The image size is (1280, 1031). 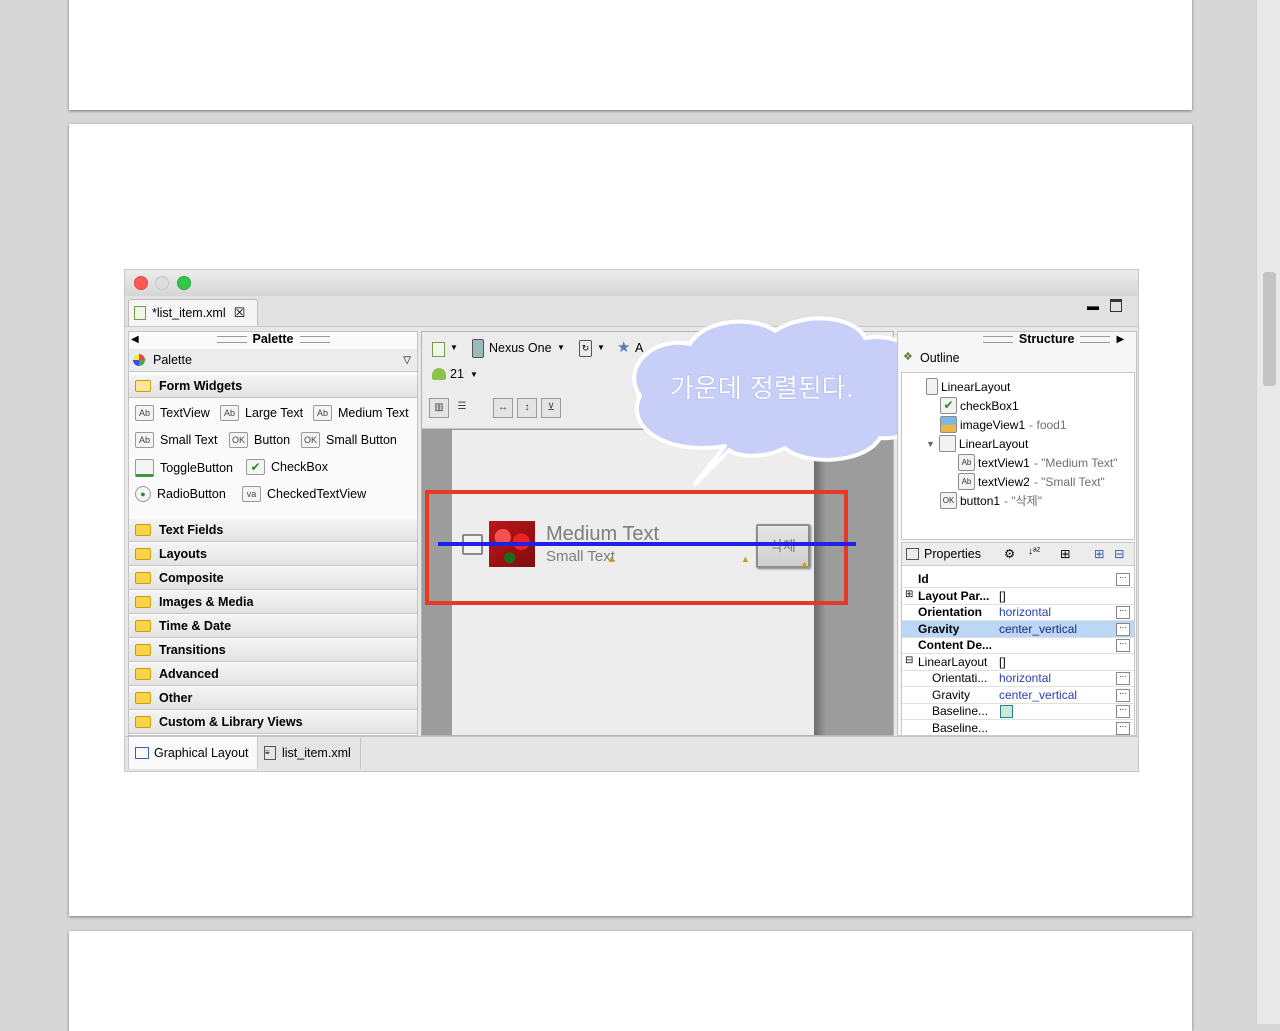 I want to click on category-label: Advanced, so click(x=189, y=674).